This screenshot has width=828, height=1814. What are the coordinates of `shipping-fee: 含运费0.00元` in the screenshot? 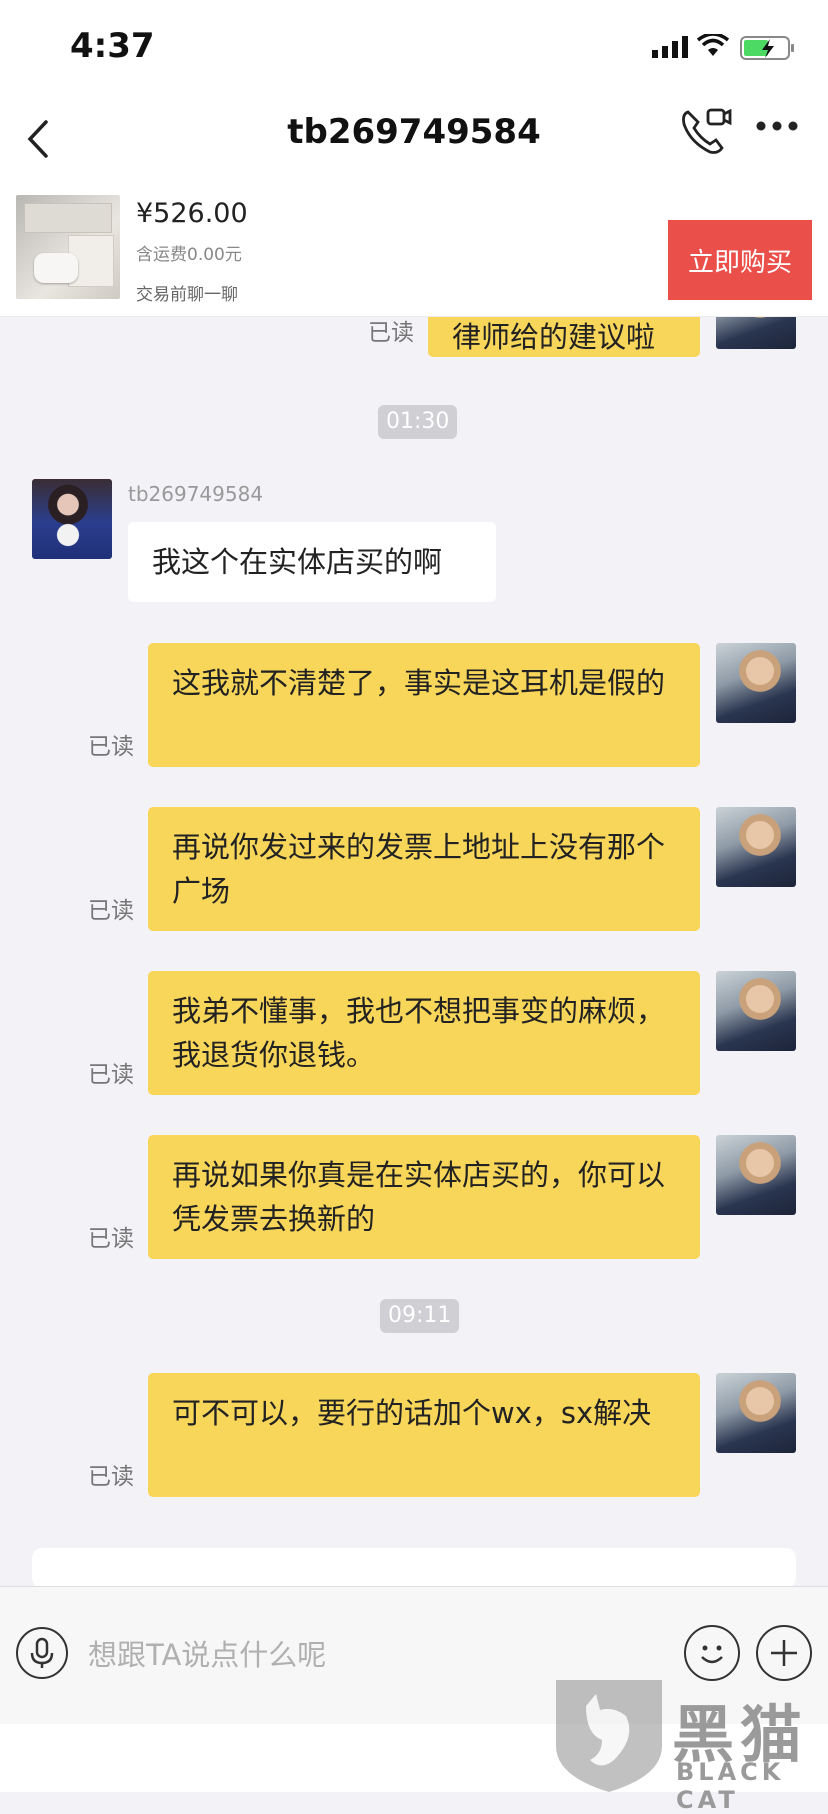 It's located at (189, 255).